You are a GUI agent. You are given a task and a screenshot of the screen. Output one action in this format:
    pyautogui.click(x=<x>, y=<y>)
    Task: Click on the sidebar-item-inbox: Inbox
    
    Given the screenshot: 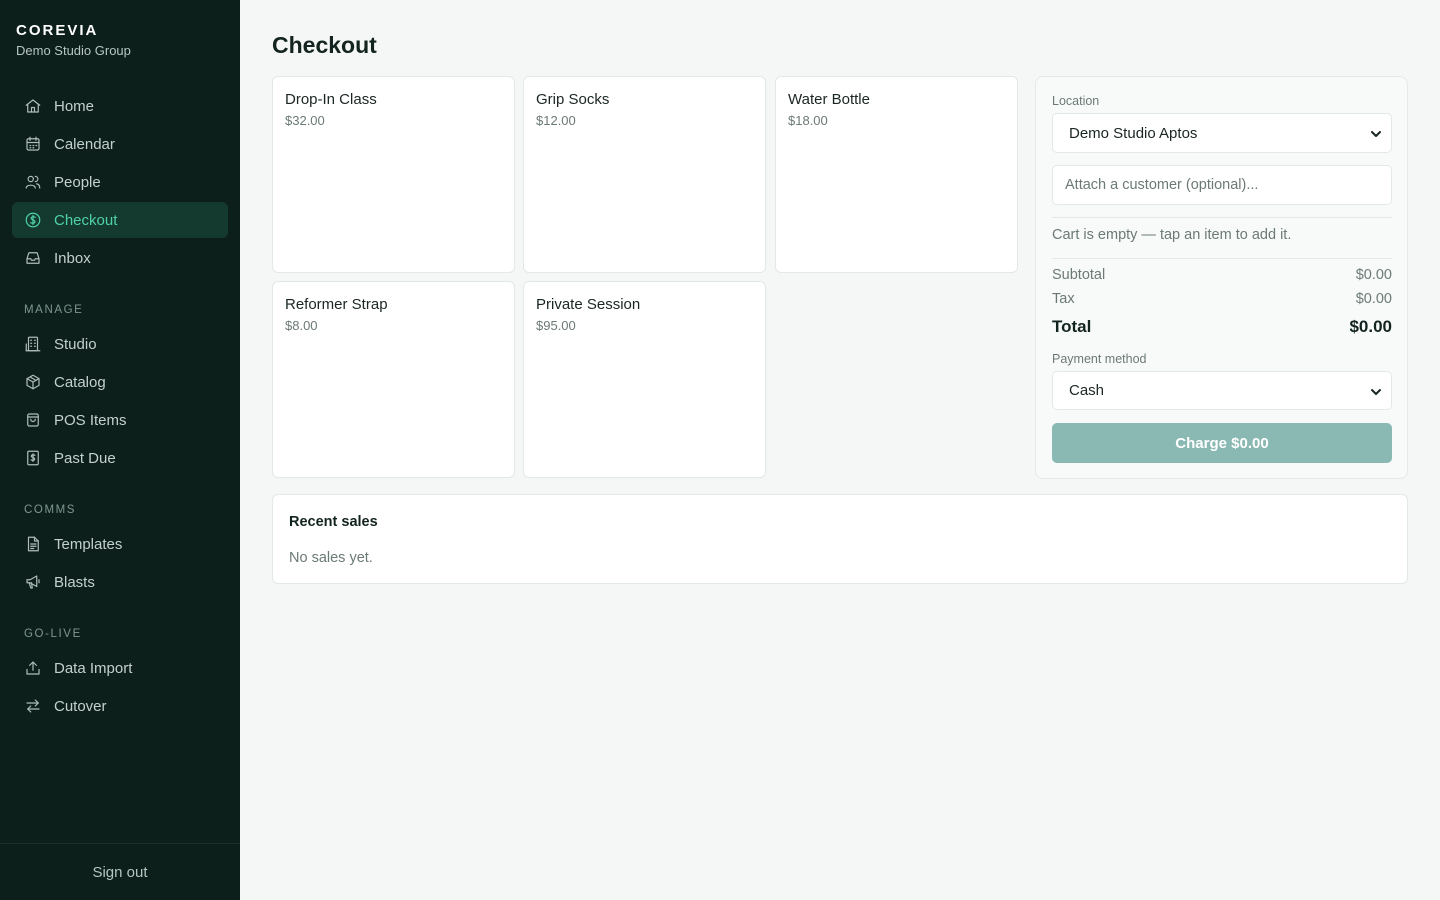 What is the action you would take?
    pyautogui.click(x=120, y=258)
    